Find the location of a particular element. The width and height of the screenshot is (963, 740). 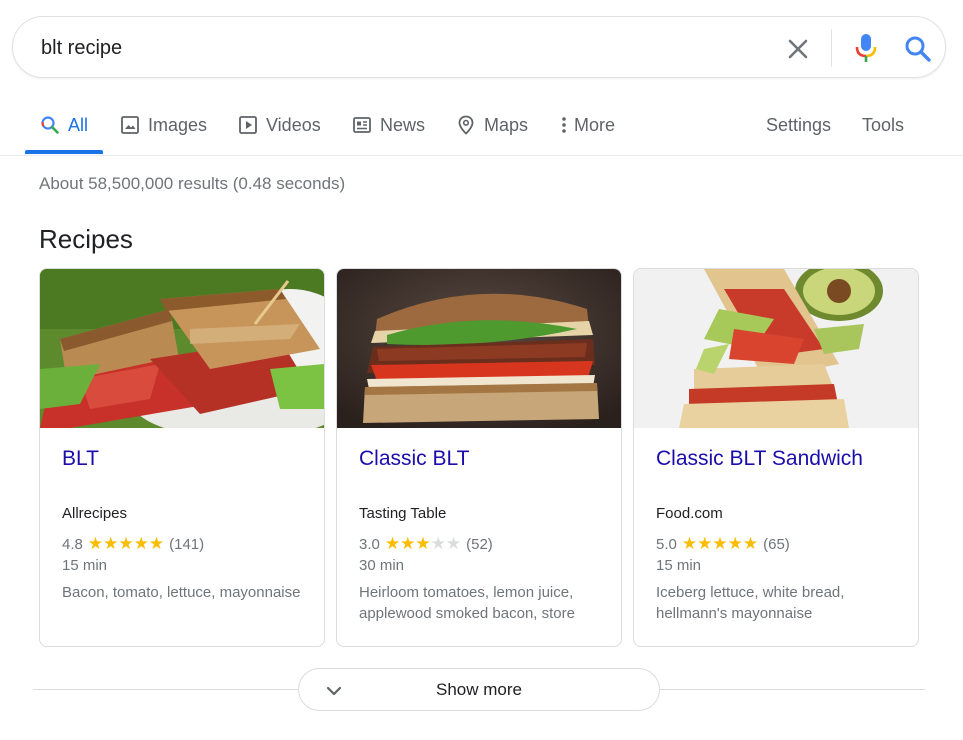

recipe-title: Classic BLT Sandwich is located at coordinates (759, 459).